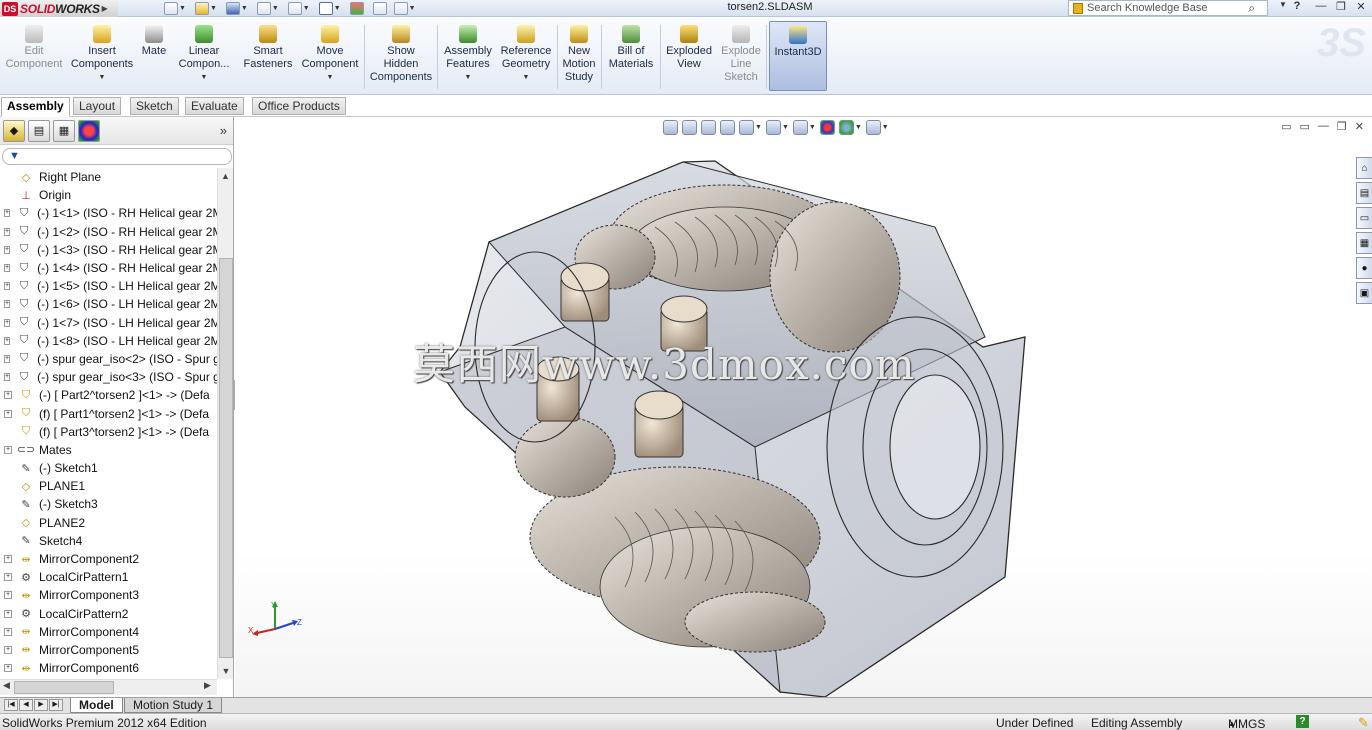 This screenshot has height=730, width=1372. Describe the element at coordinates (812, 127) in the screenshot. I see `hide-show-dropdown-icon: ▼` at that location.